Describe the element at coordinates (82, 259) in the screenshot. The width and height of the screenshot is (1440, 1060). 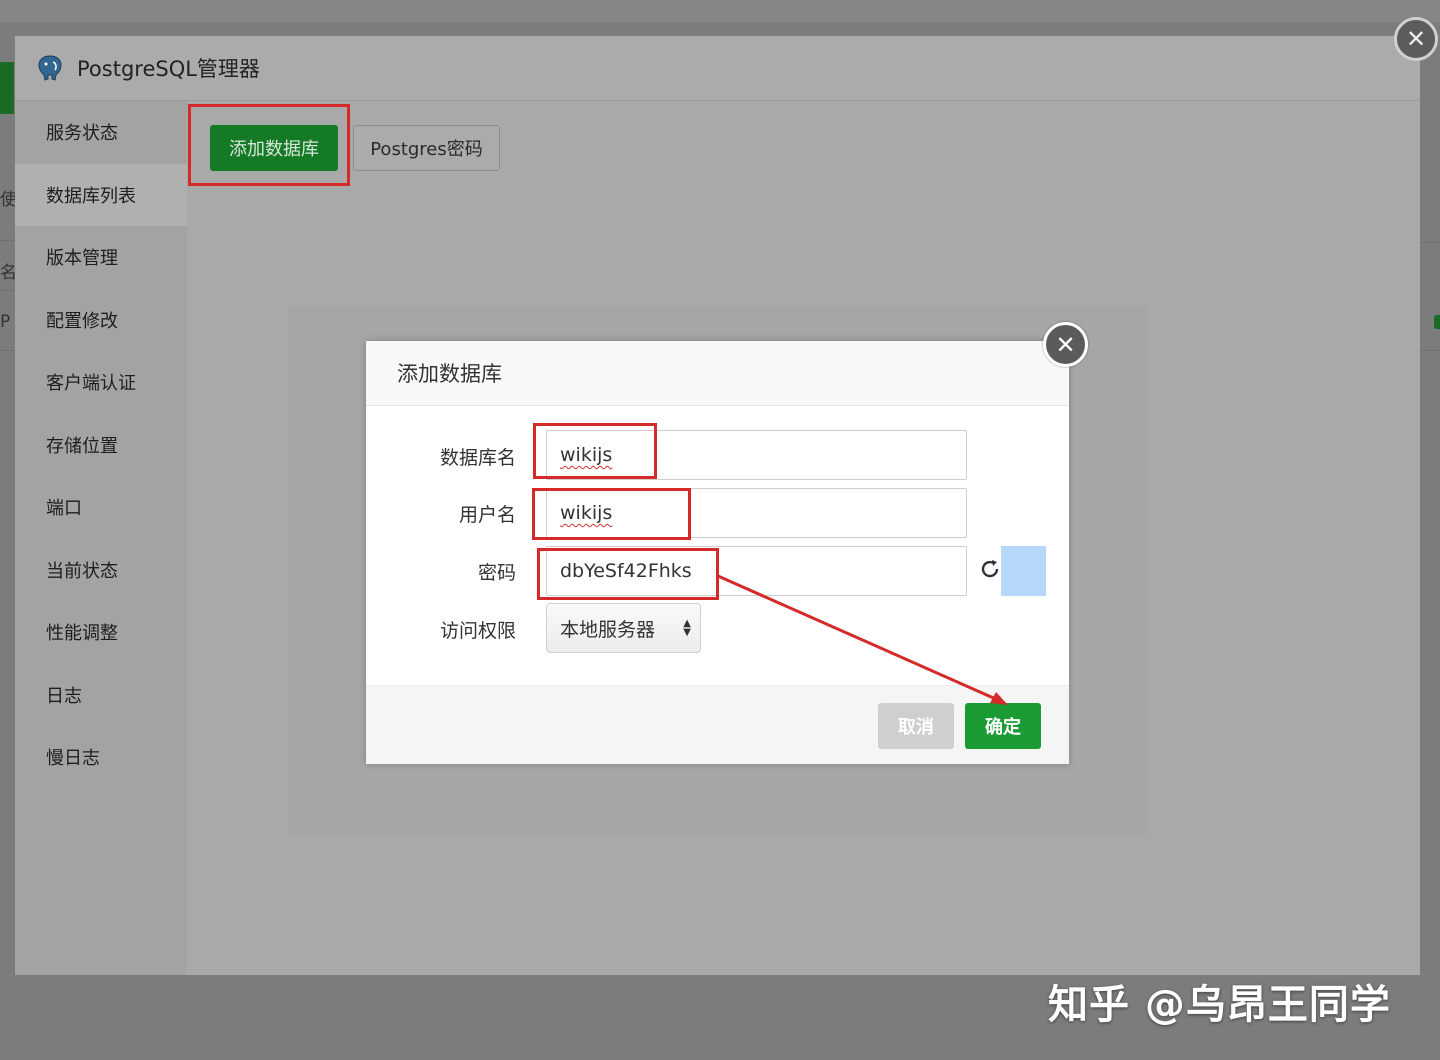
I see `sidebar-item-label: 版本管理` at that location.